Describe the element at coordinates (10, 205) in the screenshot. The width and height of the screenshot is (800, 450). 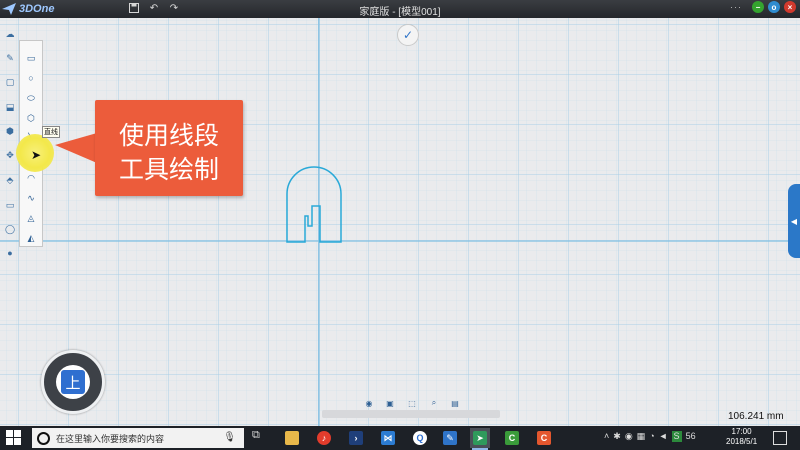
I see `measure-tool-icon: ▭` at that location.